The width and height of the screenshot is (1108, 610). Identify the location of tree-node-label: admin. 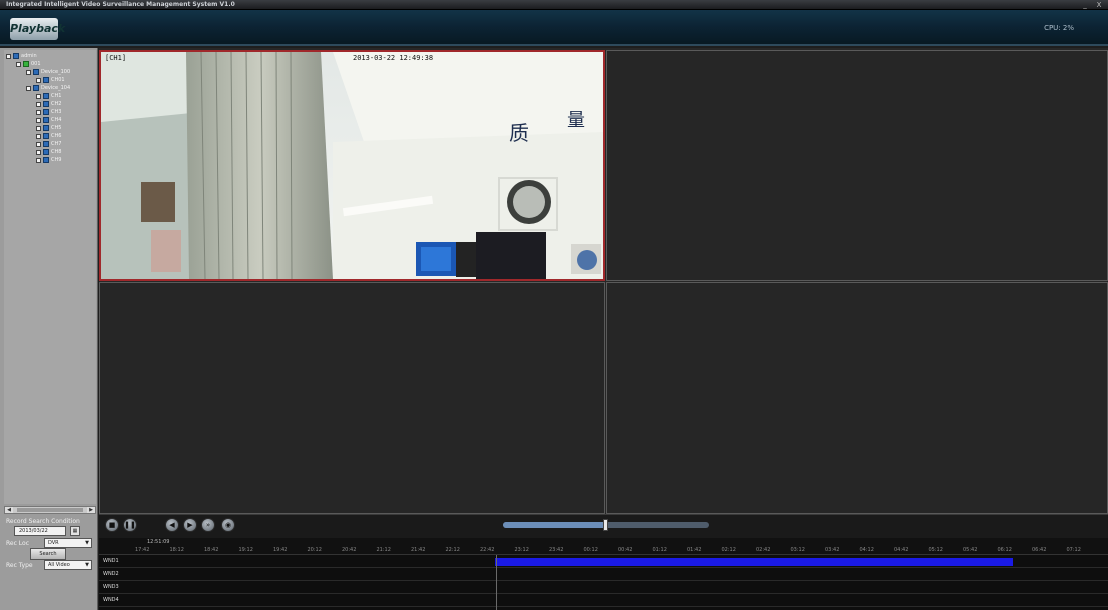
(29, 56).